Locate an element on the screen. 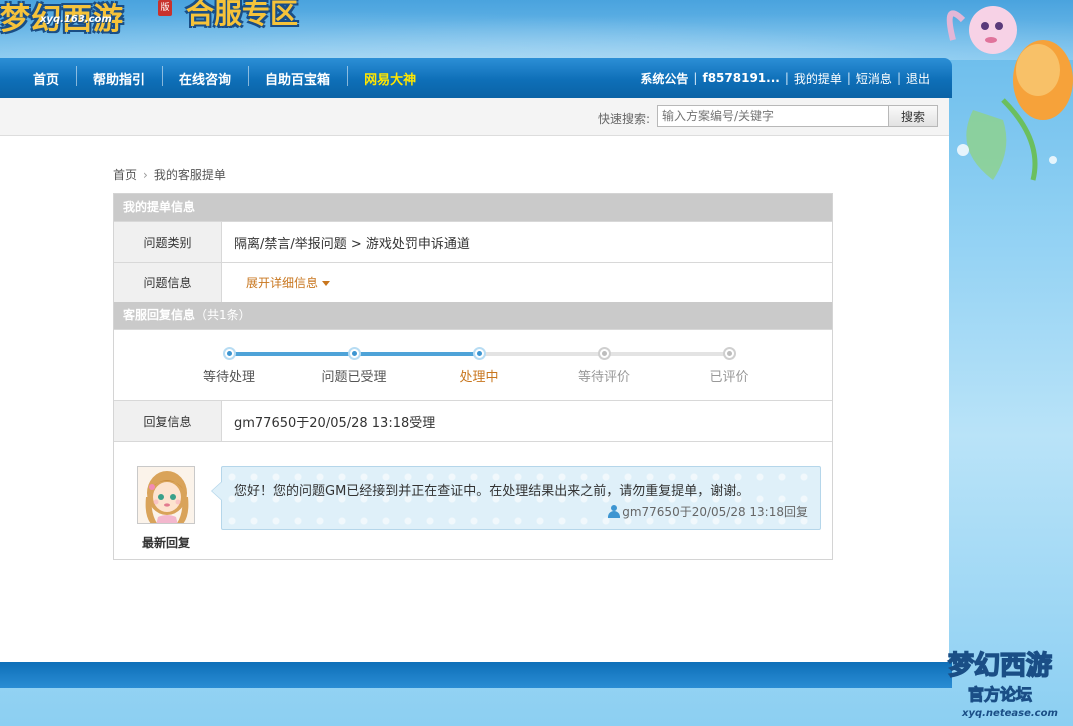 Image resolution: width=1073 pixels, height=726 pixels. expand-details-link: 展开详细信息 is located at coordinates (288, 282).